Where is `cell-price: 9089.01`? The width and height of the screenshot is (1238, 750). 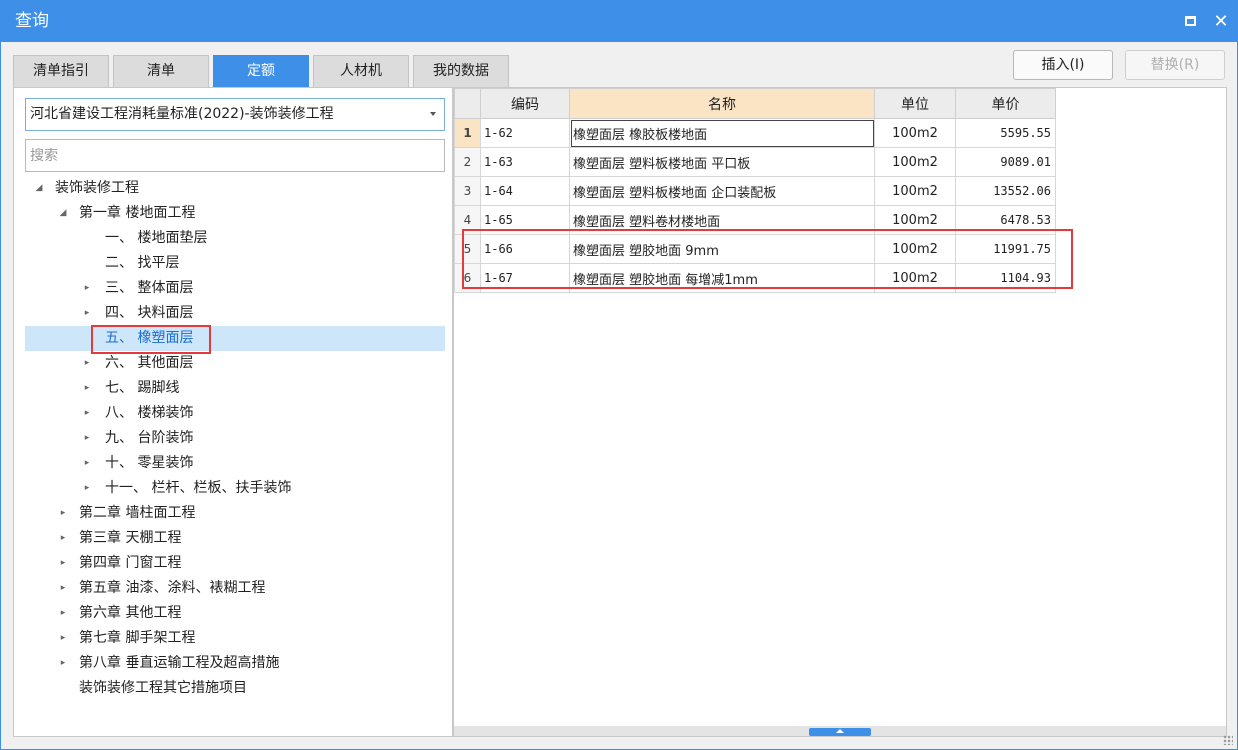 cell-price: 9089.01 is located at coordinates (1005, 162).